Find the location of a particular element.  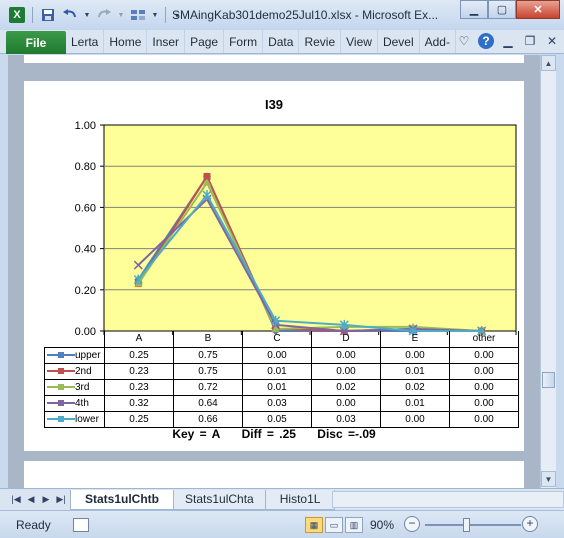

undo-dropdown-icon: ▼ is located at coordinates (87, 15).